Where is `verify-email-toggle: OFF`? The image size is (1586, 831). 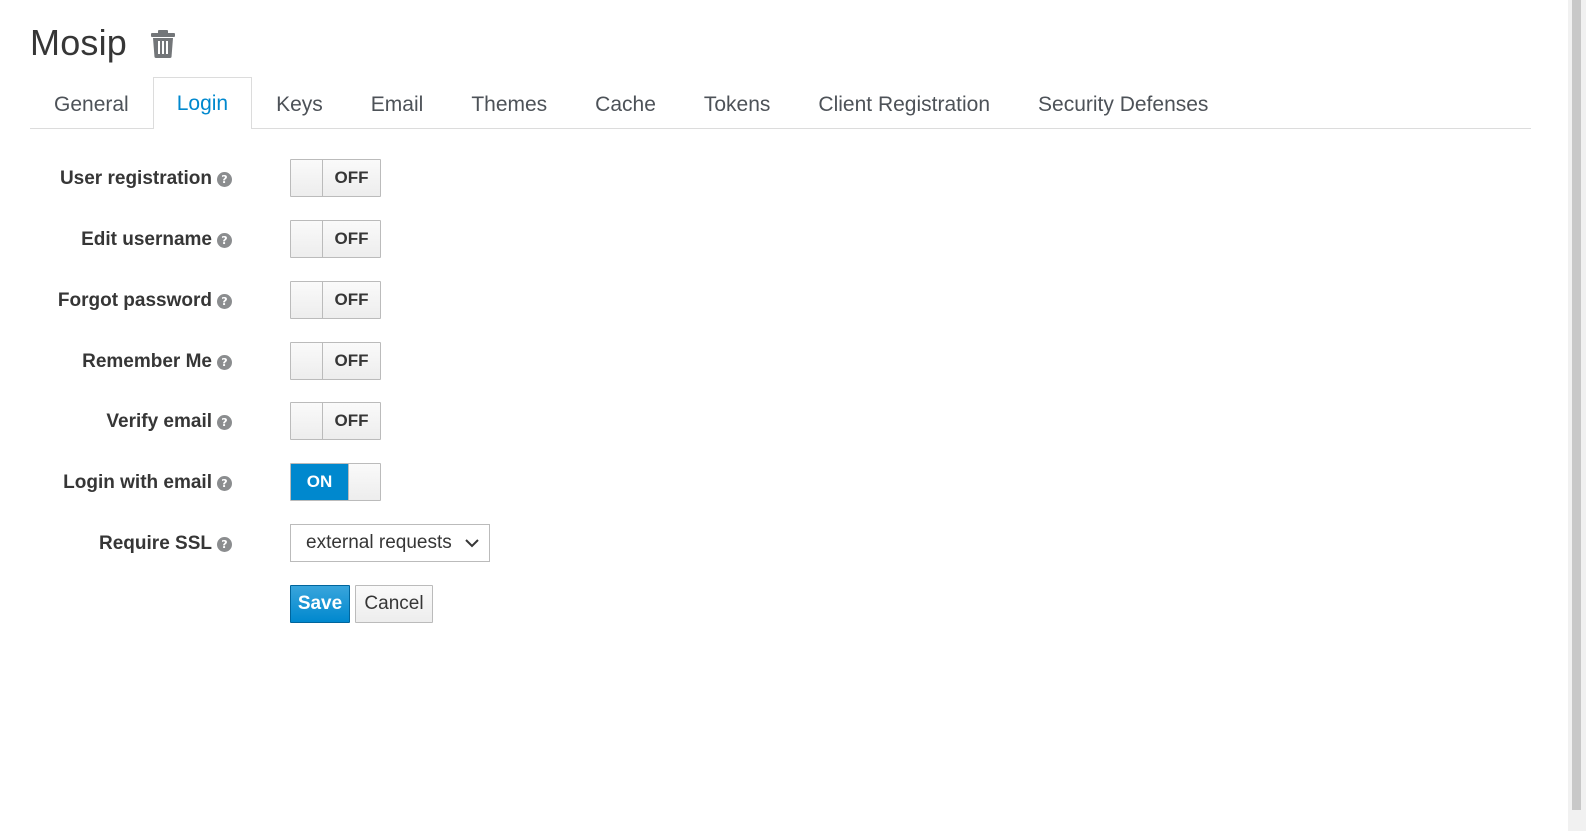 verify-email-toggle: OFF is located at coordinates (335, 421).